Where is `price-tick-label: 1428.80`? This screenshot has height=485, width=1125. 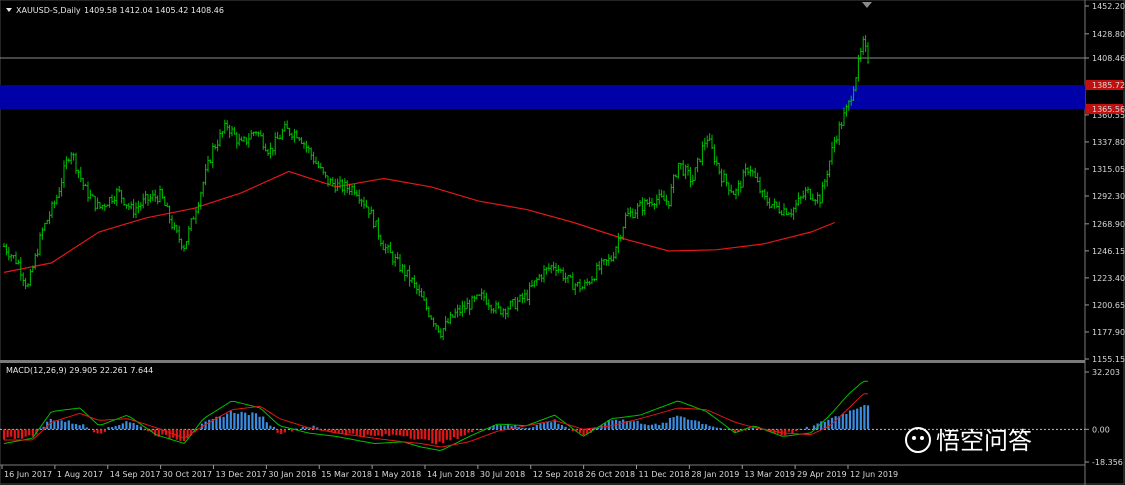
price-tick-label: 1428.80 is located at coordinates (1108, 34).